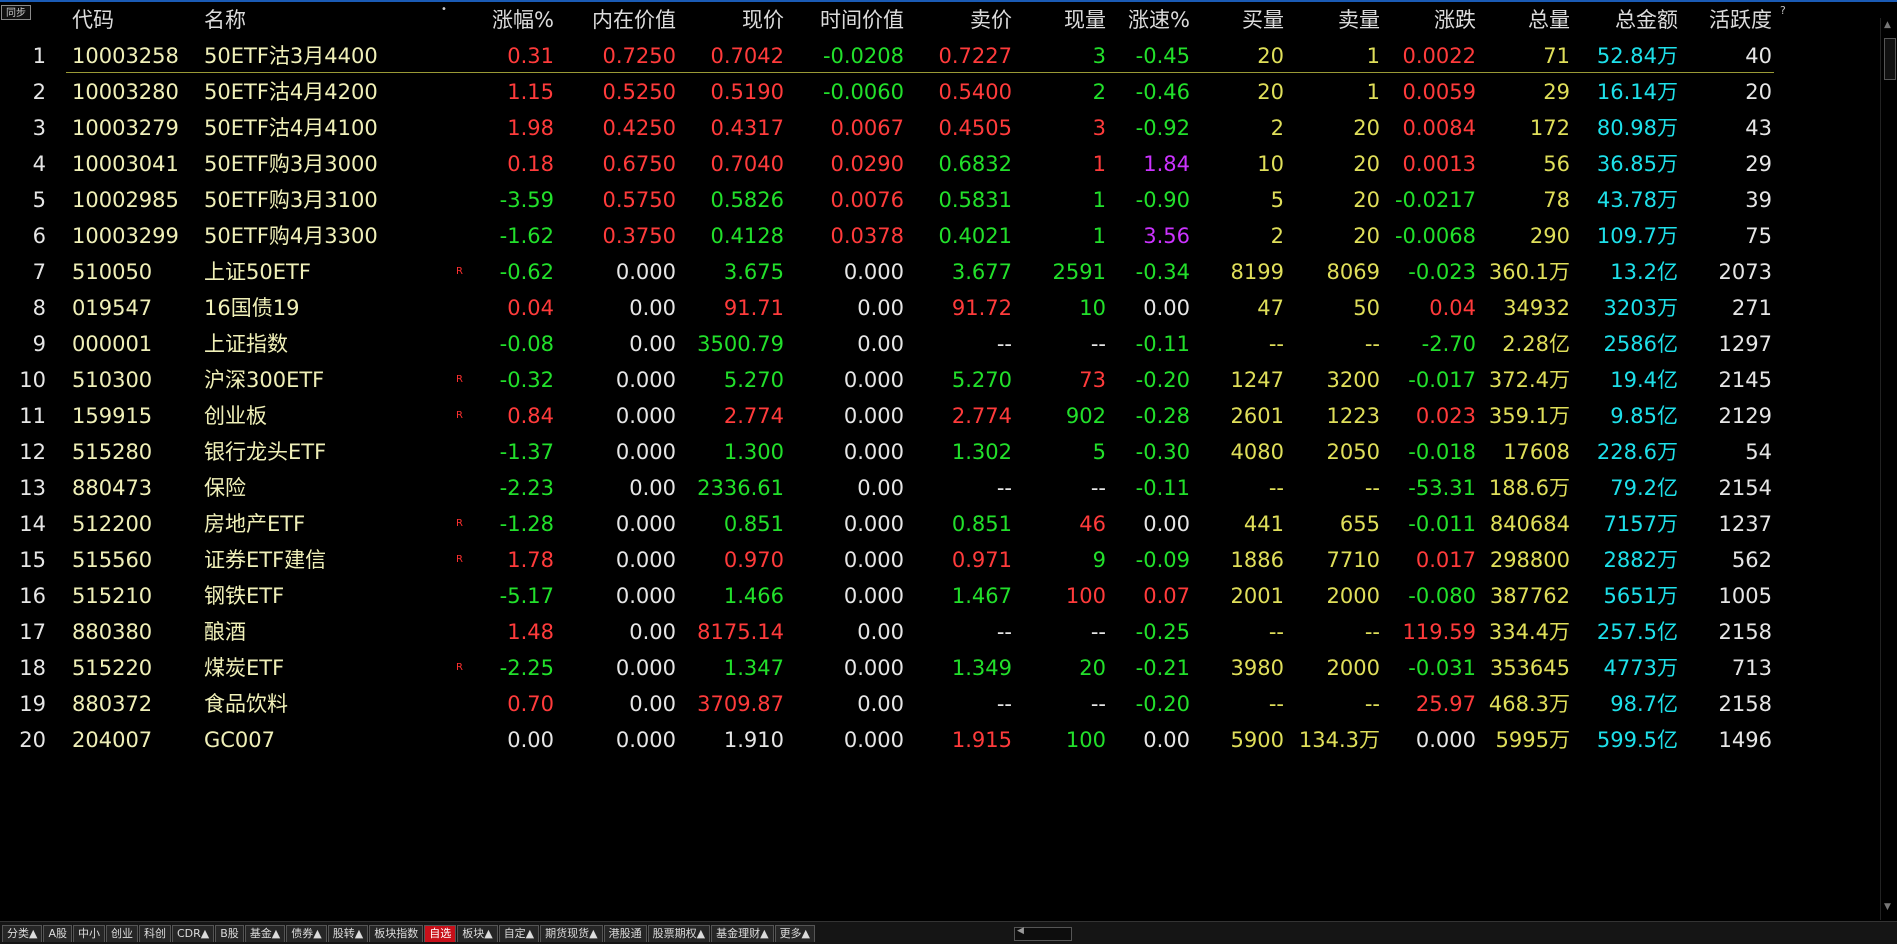 This screenshot has width=1897, height=944. Describe the element at coordinates (32, 740) in the screenshot. I see `cell-idx: 20` at that location.